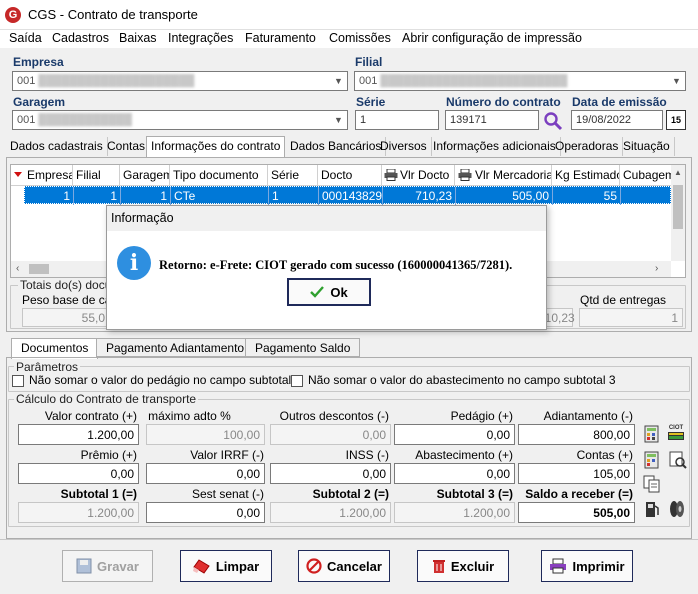 Image resolution: width=698 pixels, height=594 pixels. I want to click on adiantamento-label: Adiantamento (-), so click(588, 416).